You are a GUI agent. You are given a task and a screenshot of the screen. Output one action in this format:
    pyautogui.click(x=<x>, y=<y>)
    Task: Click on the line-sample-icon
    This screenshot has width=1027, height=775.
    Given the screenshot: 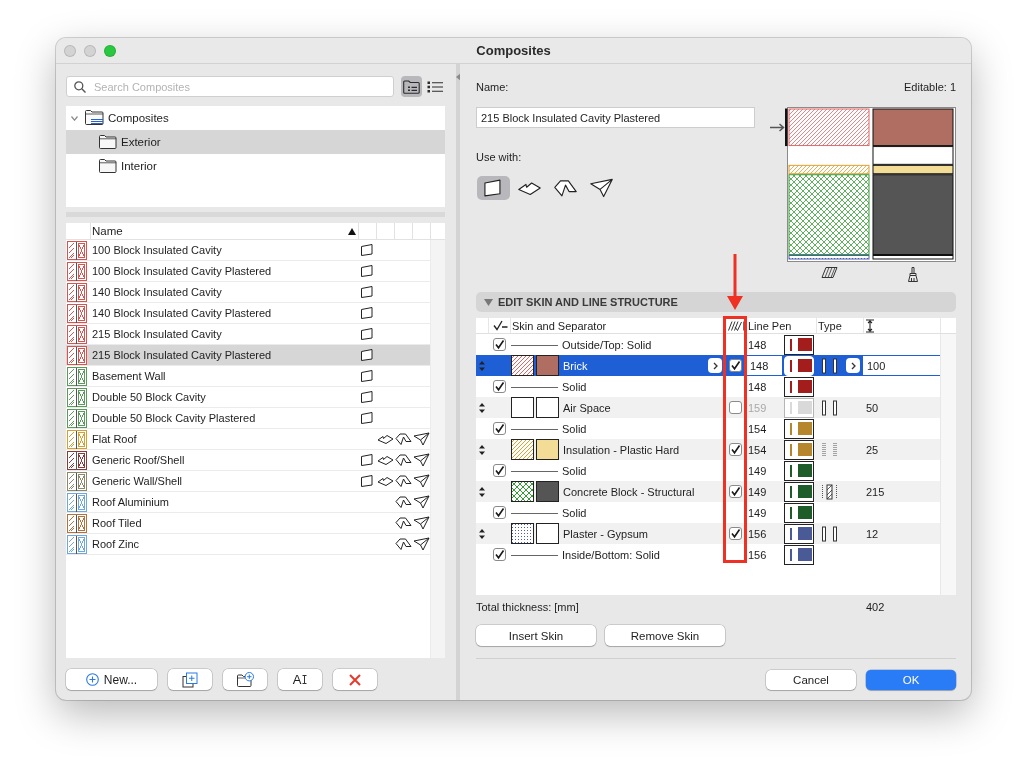 What is the action you would take?
    pyautogui.click(x=534, y=554)
    